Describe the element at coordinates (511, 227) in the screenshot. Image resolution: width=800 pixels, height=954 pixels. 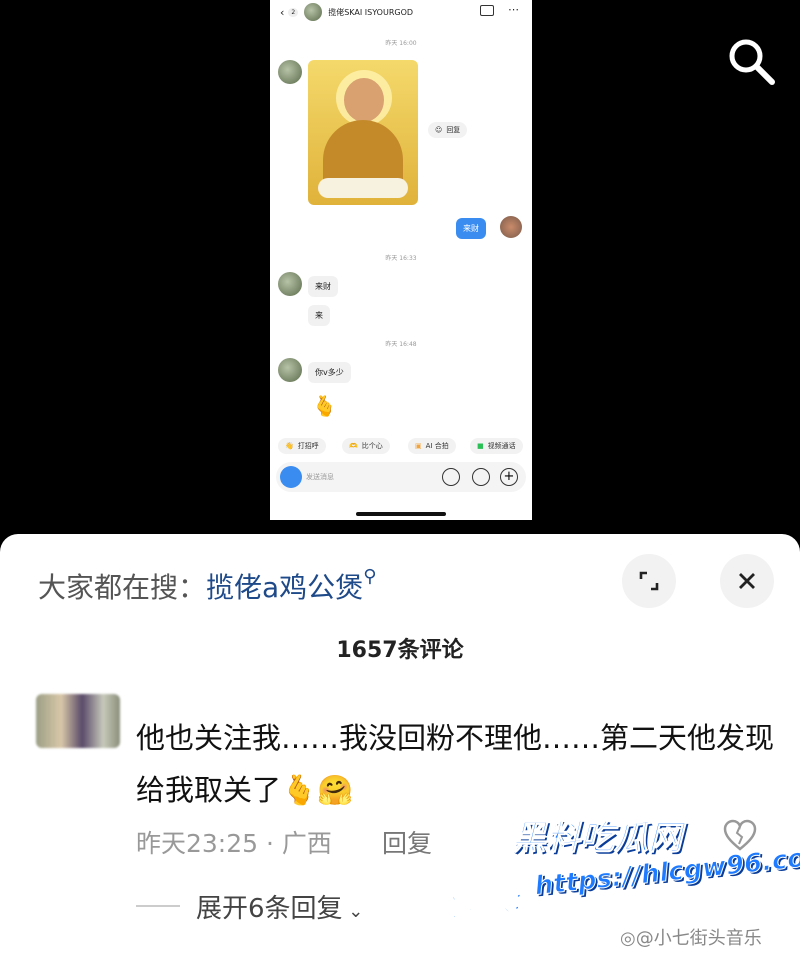
I see `my-avatar` at that location.